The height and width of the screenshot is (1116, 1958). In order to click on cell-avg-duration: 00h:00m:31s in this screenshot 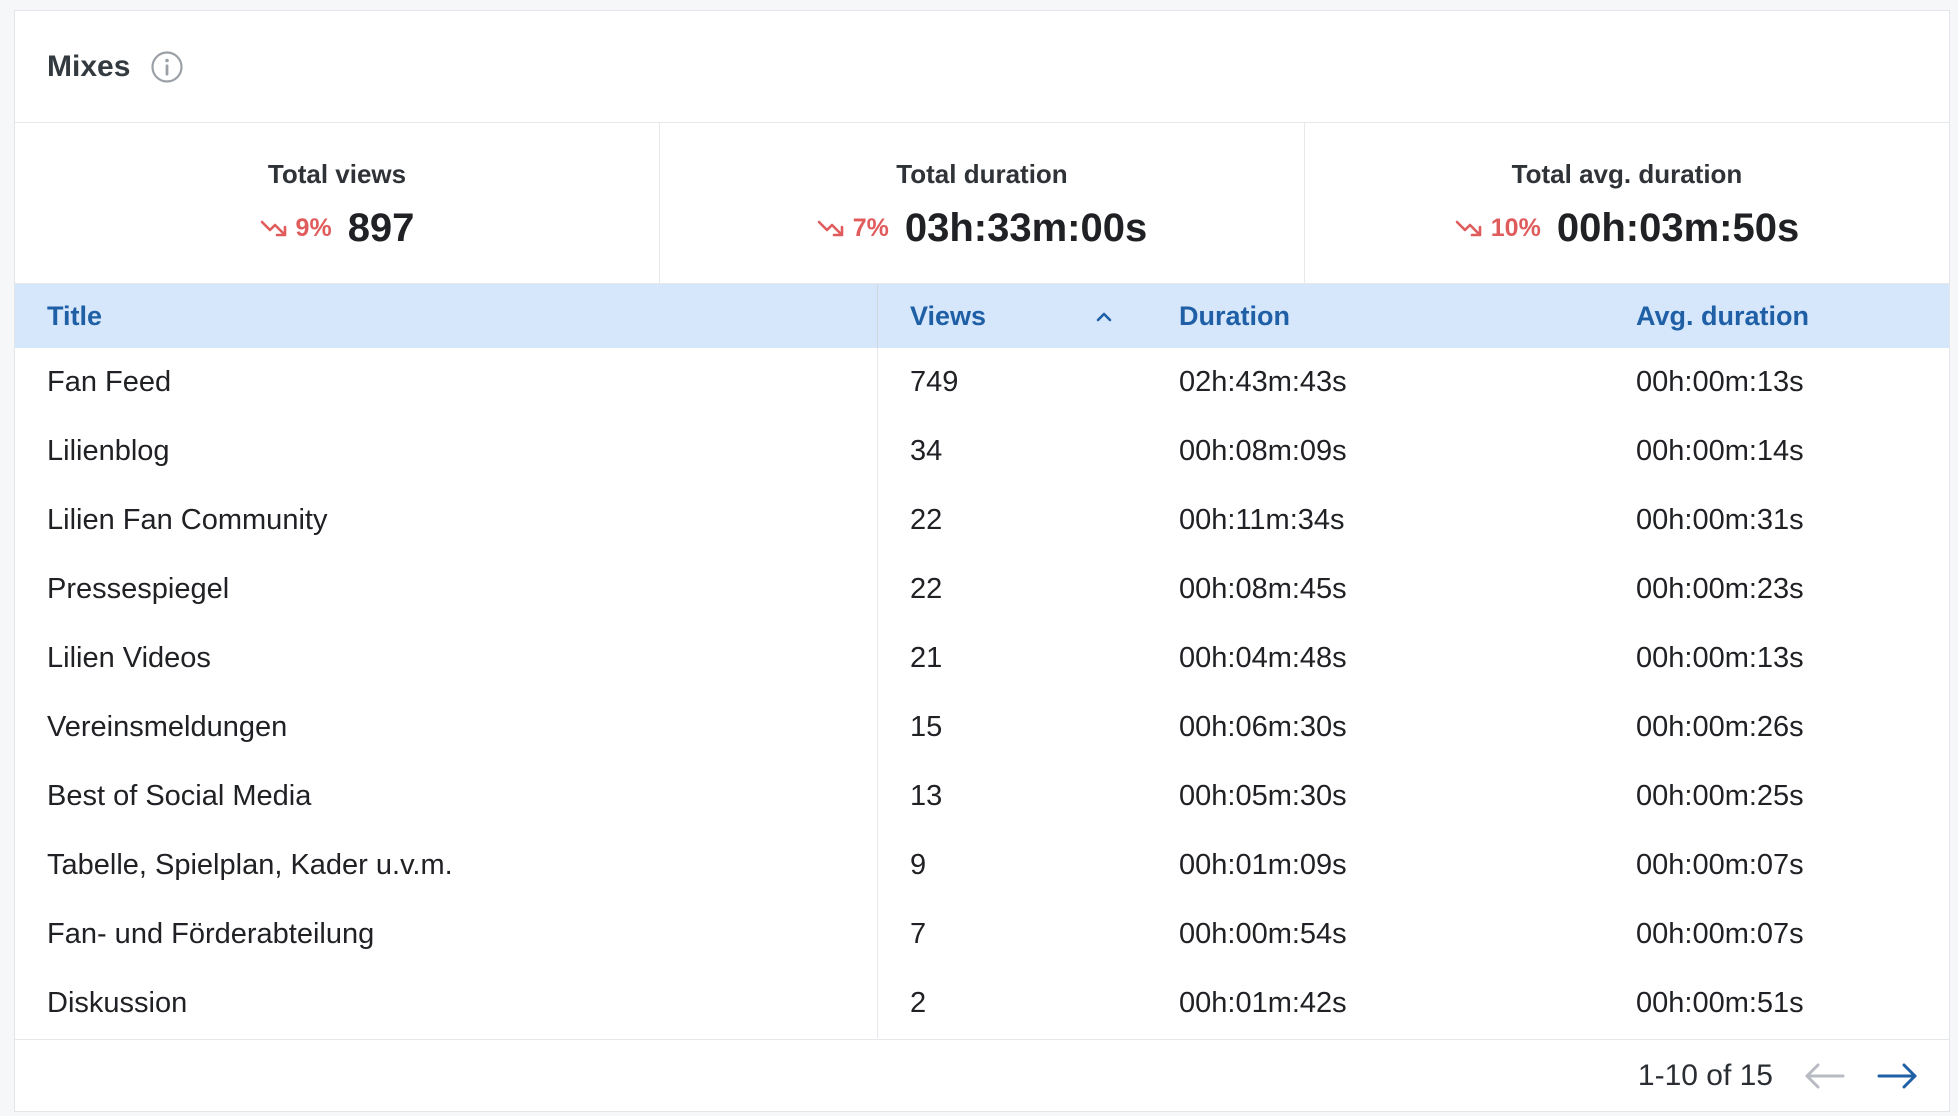, I will do `click(1720, 520)`.